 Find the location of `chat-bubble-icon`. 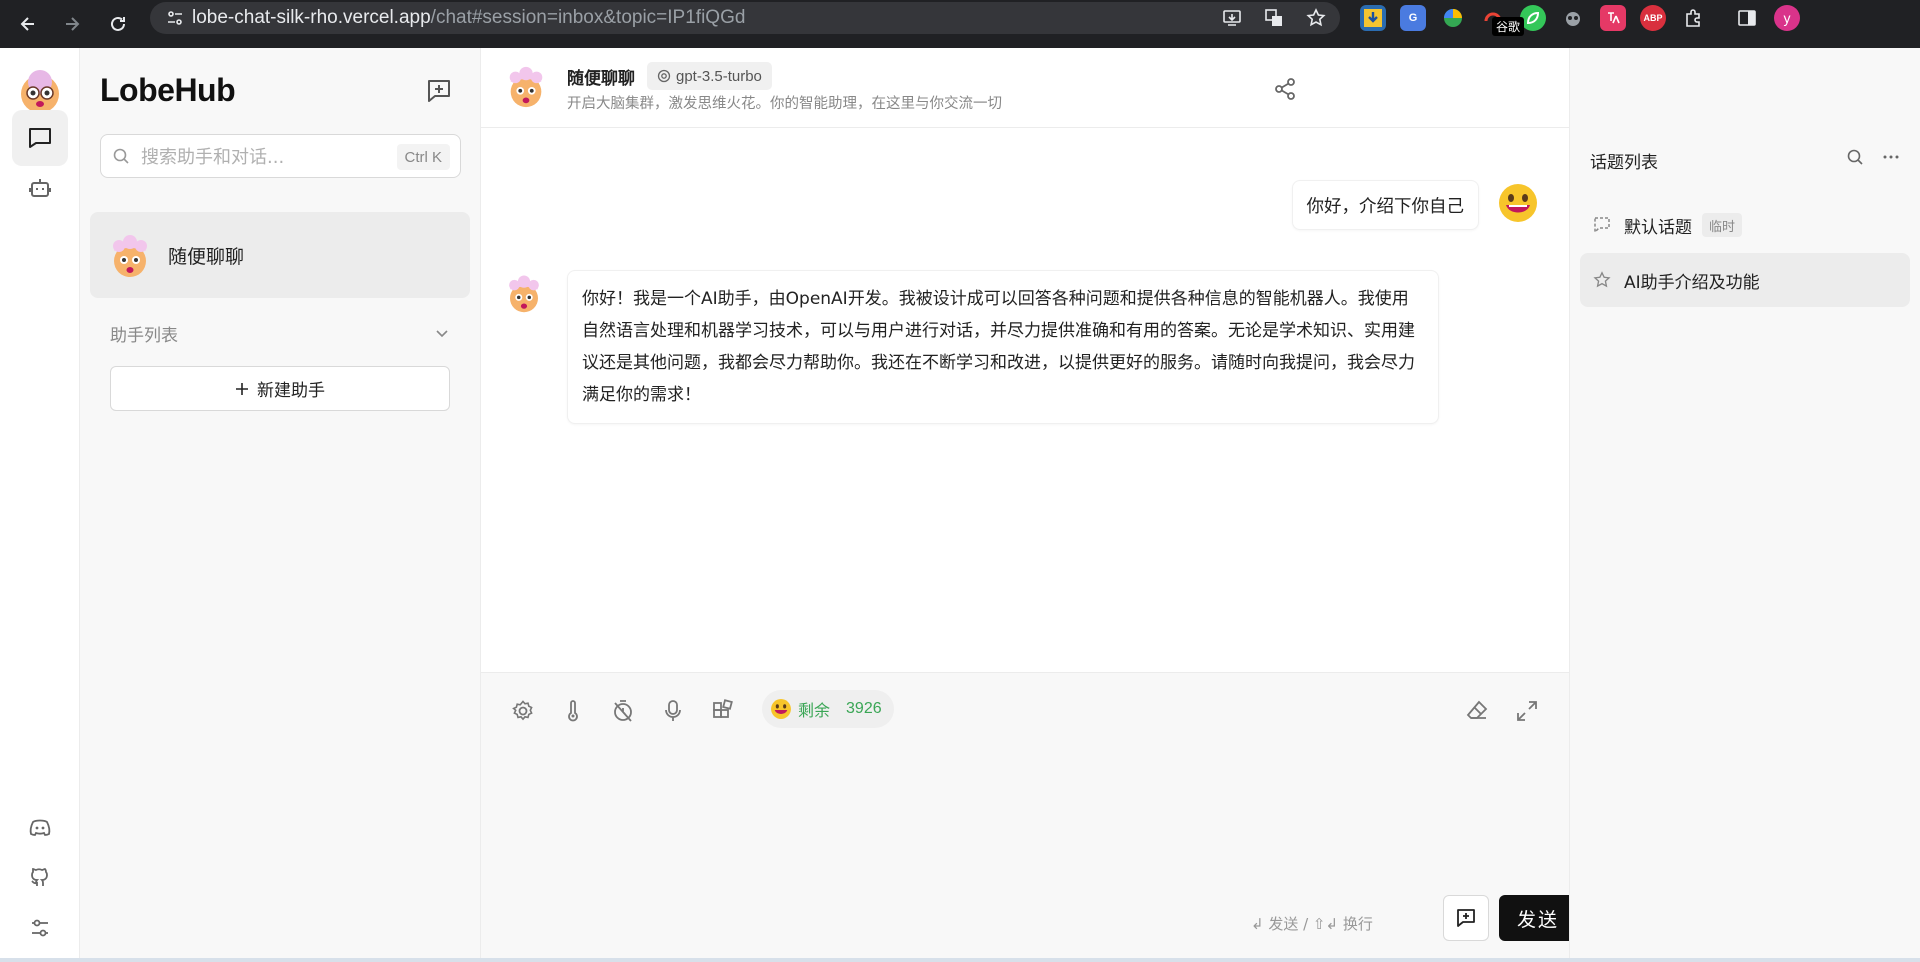

chat-bubble-icon is located at coordinates (40, 138).